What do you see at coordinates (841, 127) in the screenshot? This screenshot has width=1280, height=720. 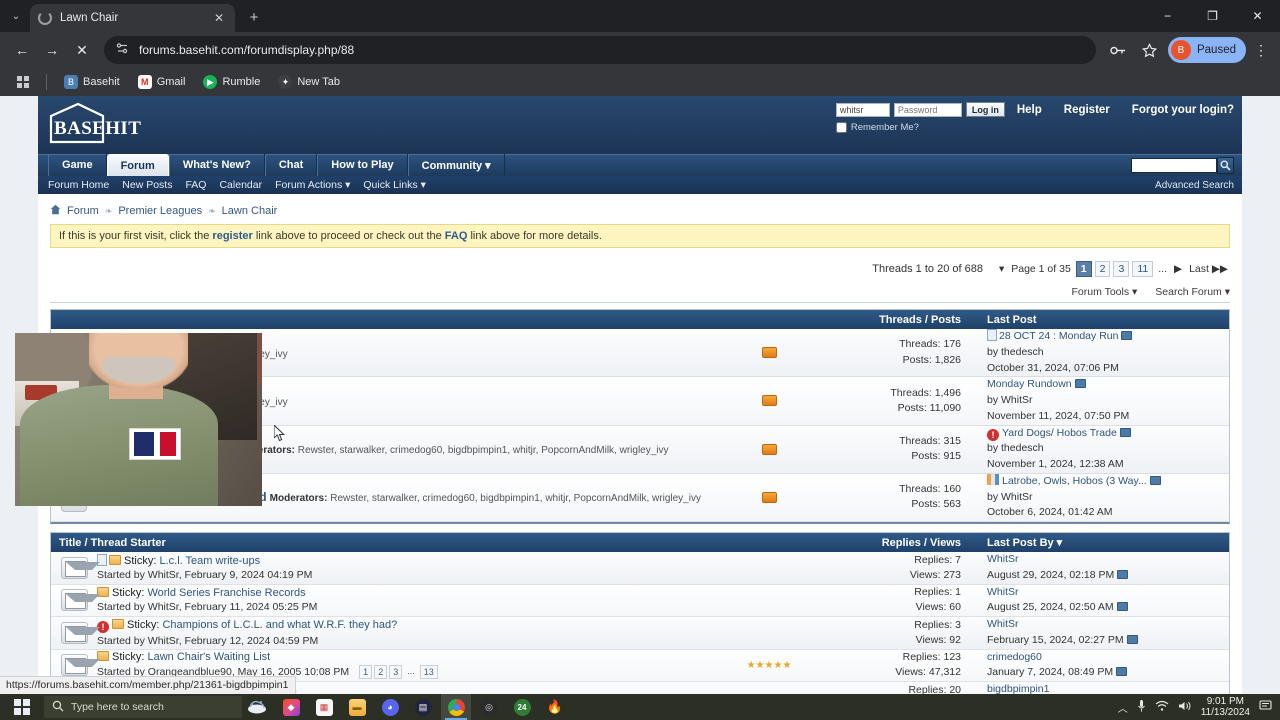 I see `remember-me-checkbox` at bounding box center [841, 127].